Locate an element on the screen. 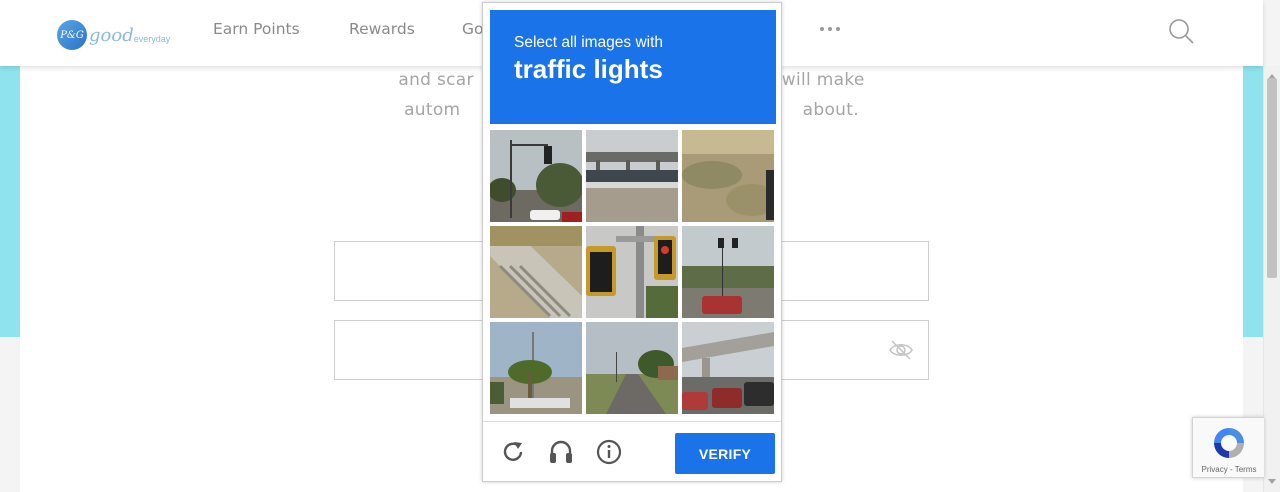 The height and width of the screenshot is (492, 1280). left-accent-band is located at coordinates (10, 201).